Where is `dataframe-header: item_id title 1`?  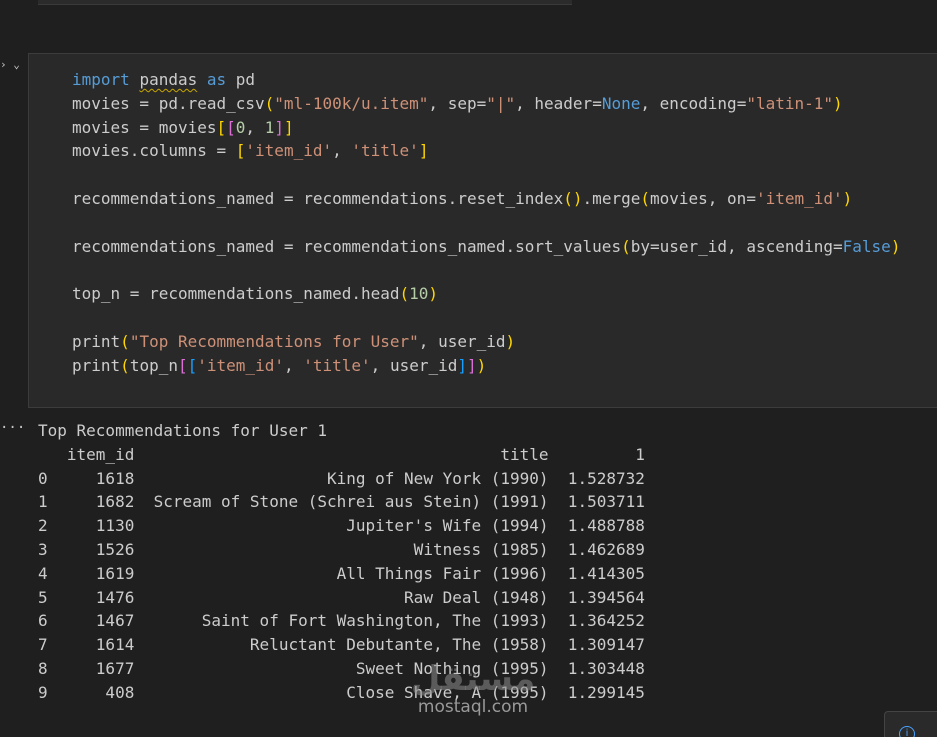 dataframe-header: item_id title 1 is located at coordinates (341, 454).